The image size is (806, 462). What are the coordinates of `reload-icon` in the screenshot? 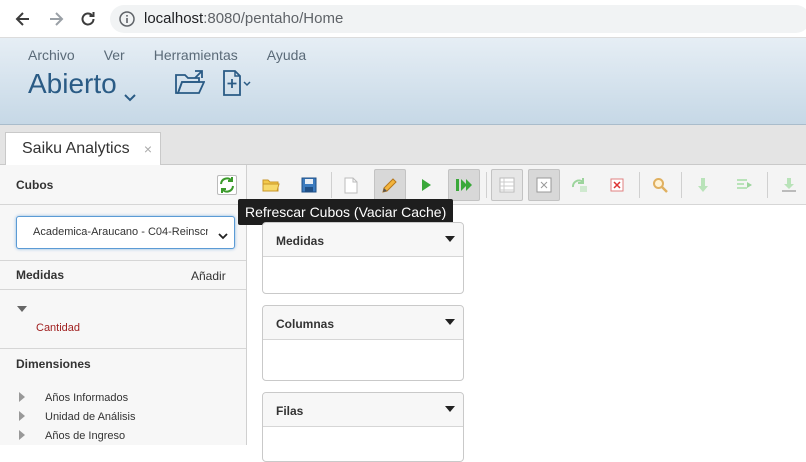 It's located at (88, 19).